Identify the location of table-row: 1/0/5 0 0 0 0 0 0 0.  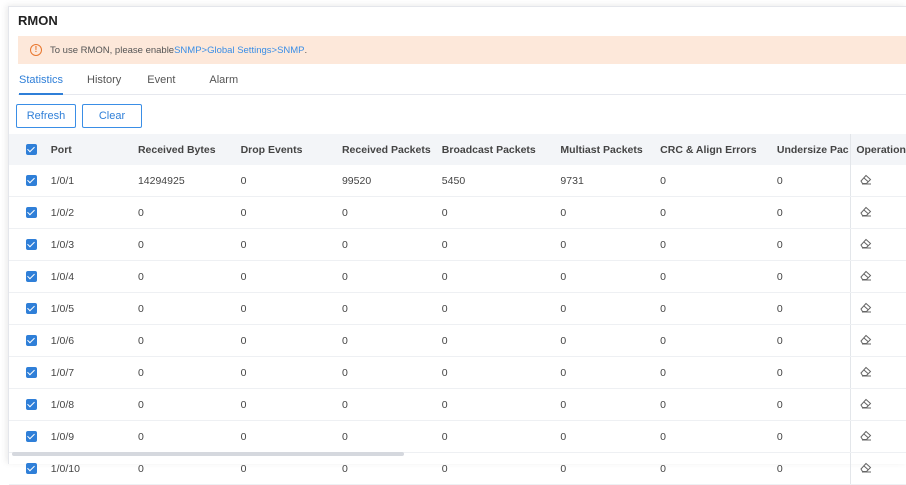
(457, 308).